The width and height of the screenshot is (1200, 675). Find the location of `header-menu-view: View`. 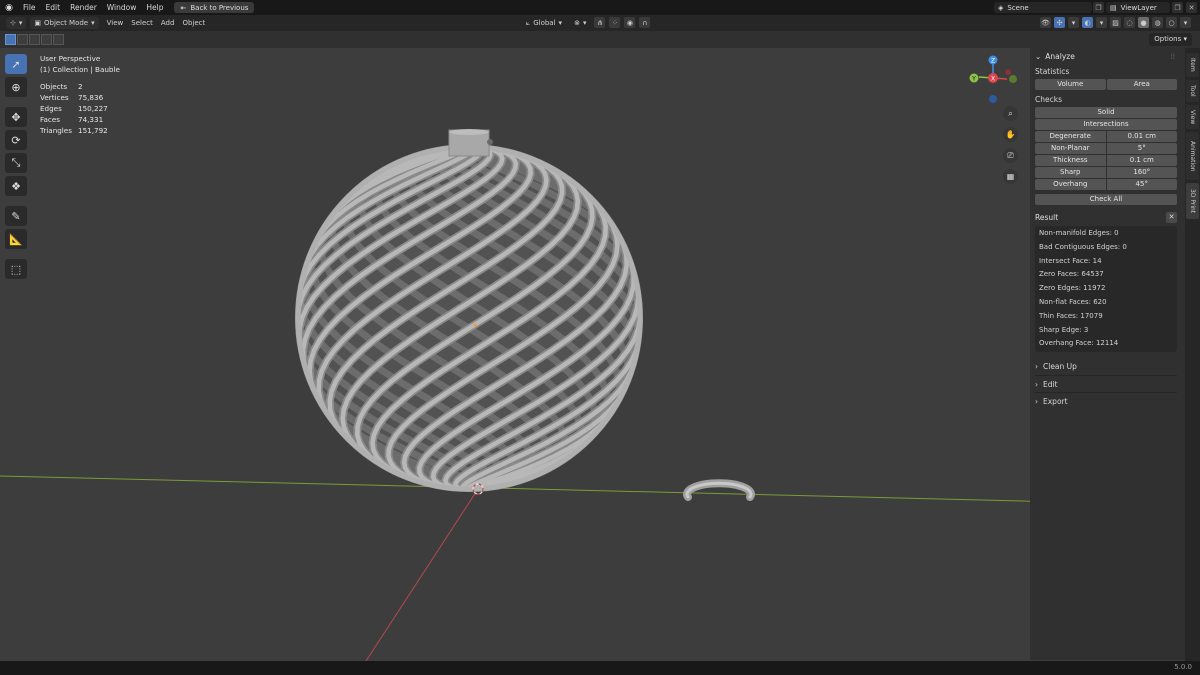

header-menu-view: View is located at coordinates (115, 23).